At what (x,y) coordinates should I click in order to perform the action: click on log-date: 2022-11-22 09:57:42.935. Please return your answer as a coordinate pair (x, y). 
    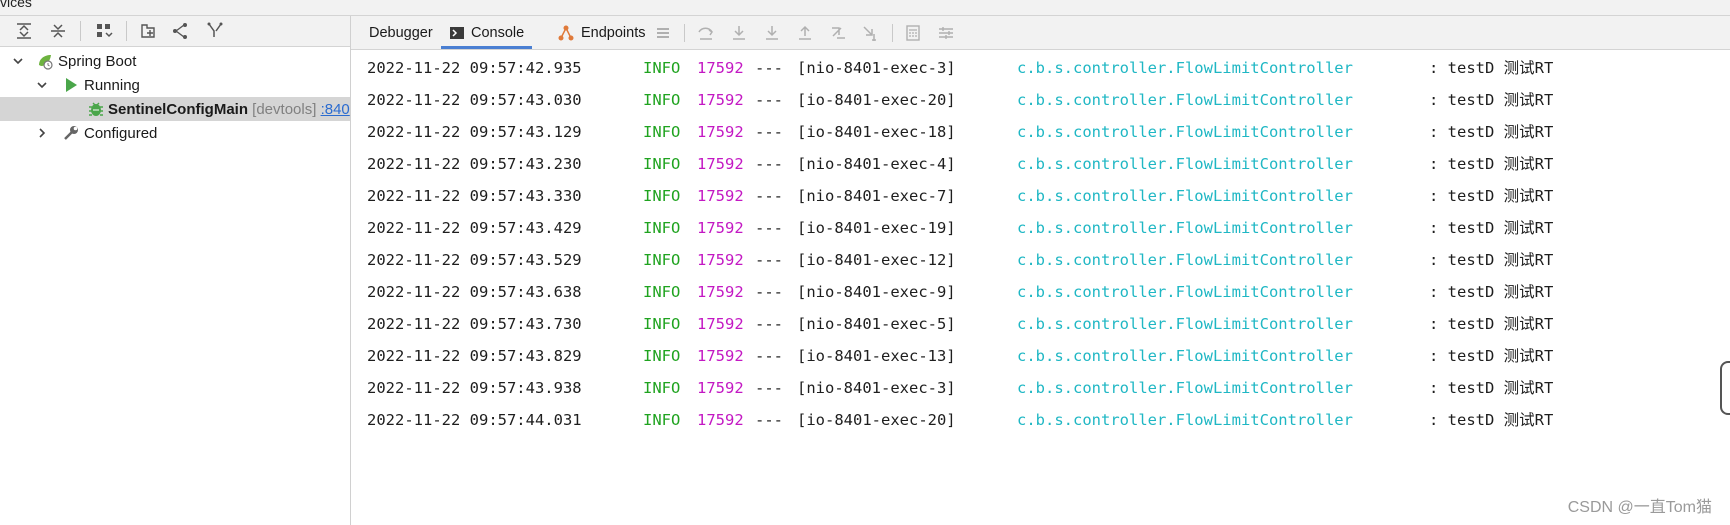
    Looking at the image, I should click on (474, 68).